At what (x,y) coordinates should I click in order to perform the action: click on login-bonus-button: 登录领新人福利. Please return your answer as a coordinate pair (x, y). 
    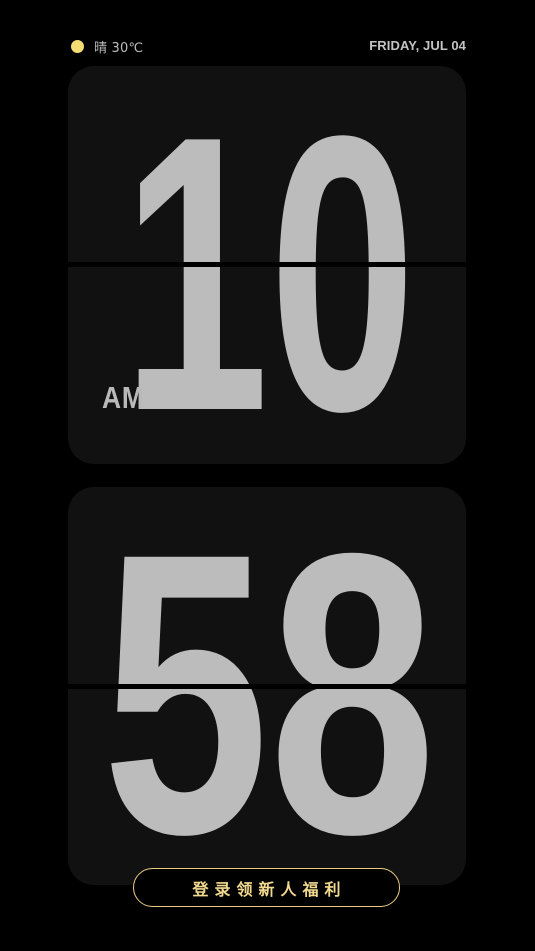
    Looking at the image, I should click on (266, 887).